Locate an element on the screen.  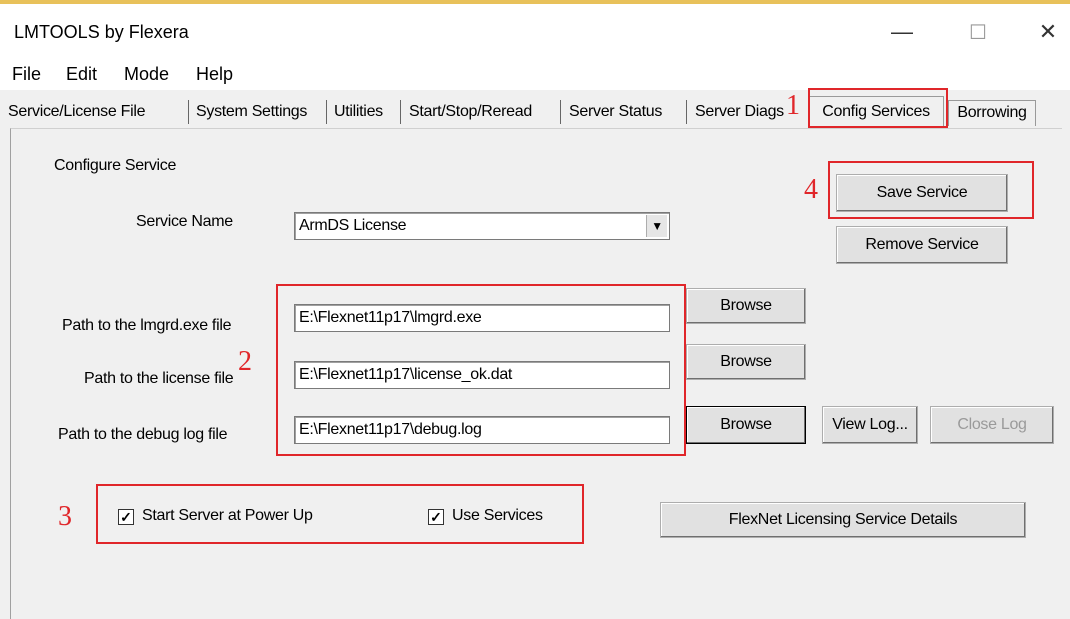
browse-debug-log-button: Browse is located at coordinates (746, 425).